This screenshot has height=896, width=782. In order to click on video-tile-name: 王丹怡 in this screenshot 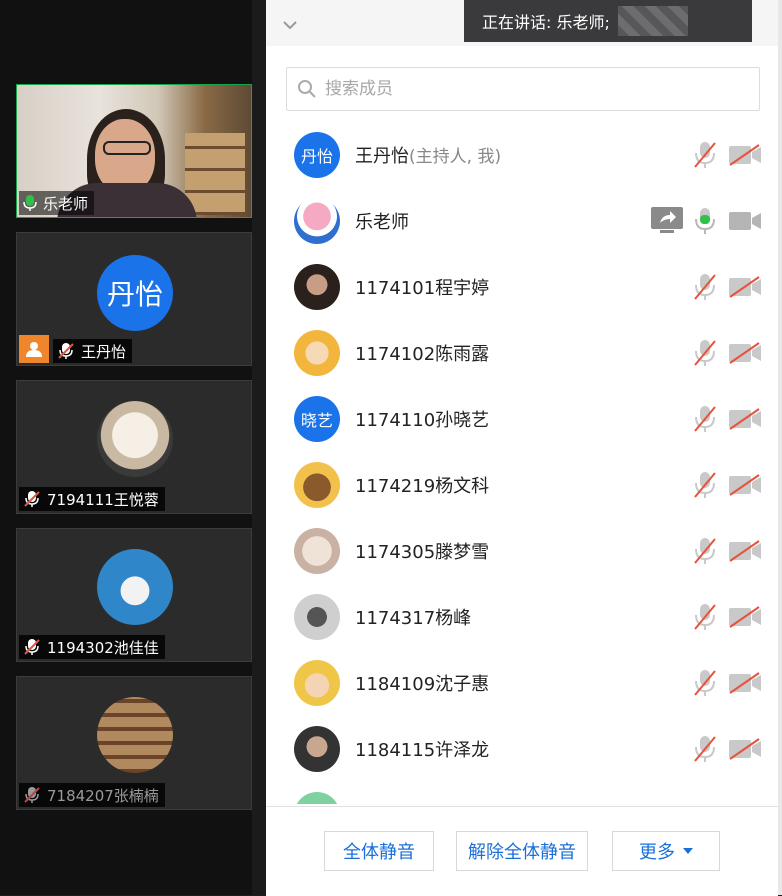, I will do `click(104, 351)`.